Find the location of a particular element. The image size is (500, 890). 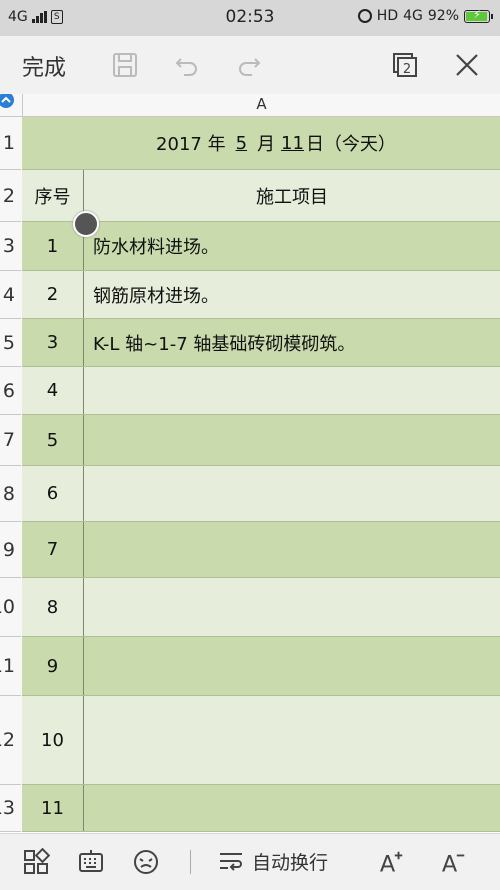

emoji-icon is located at coordinates (146, 862).